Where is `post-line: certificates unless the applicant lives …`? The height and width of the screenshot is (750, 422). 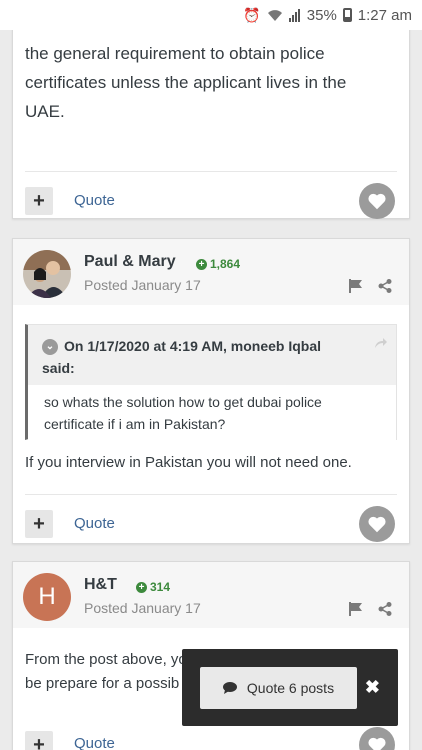
post-line: certificates unless the applicant lives … is located at coordinates (186, 82).